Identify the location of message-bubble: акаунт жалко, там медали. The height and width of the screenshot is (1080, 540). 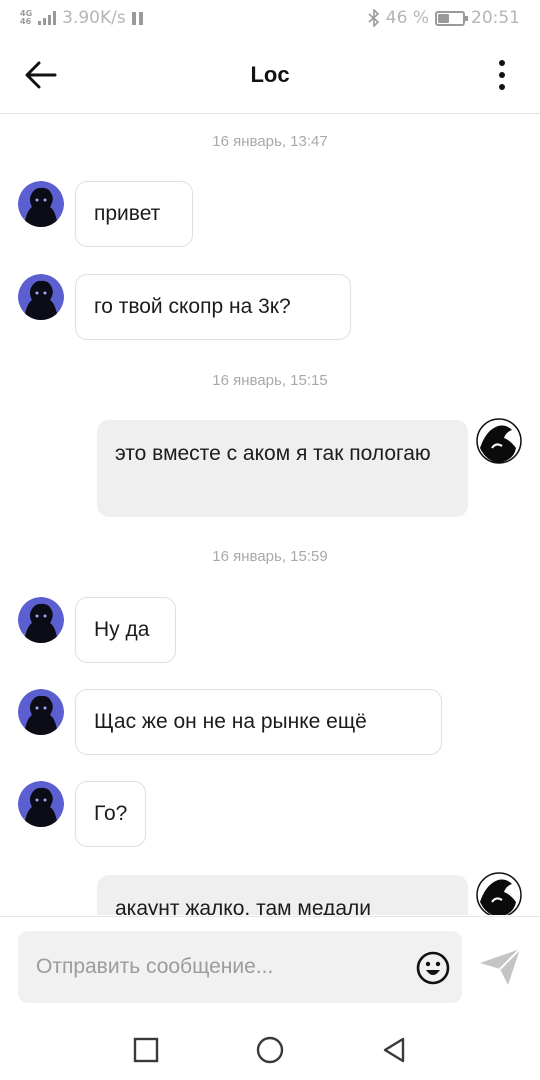
(282, 895).